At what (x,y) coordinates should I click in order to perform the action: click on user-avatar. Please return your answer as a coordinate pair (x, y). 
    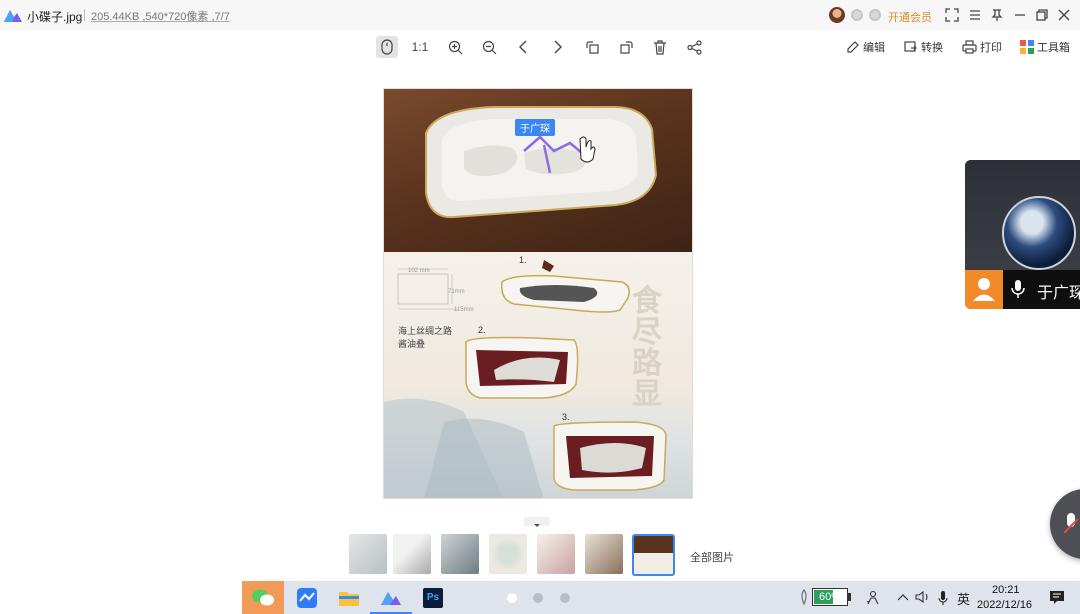
    Looking at the image, I should click on (837, 15).